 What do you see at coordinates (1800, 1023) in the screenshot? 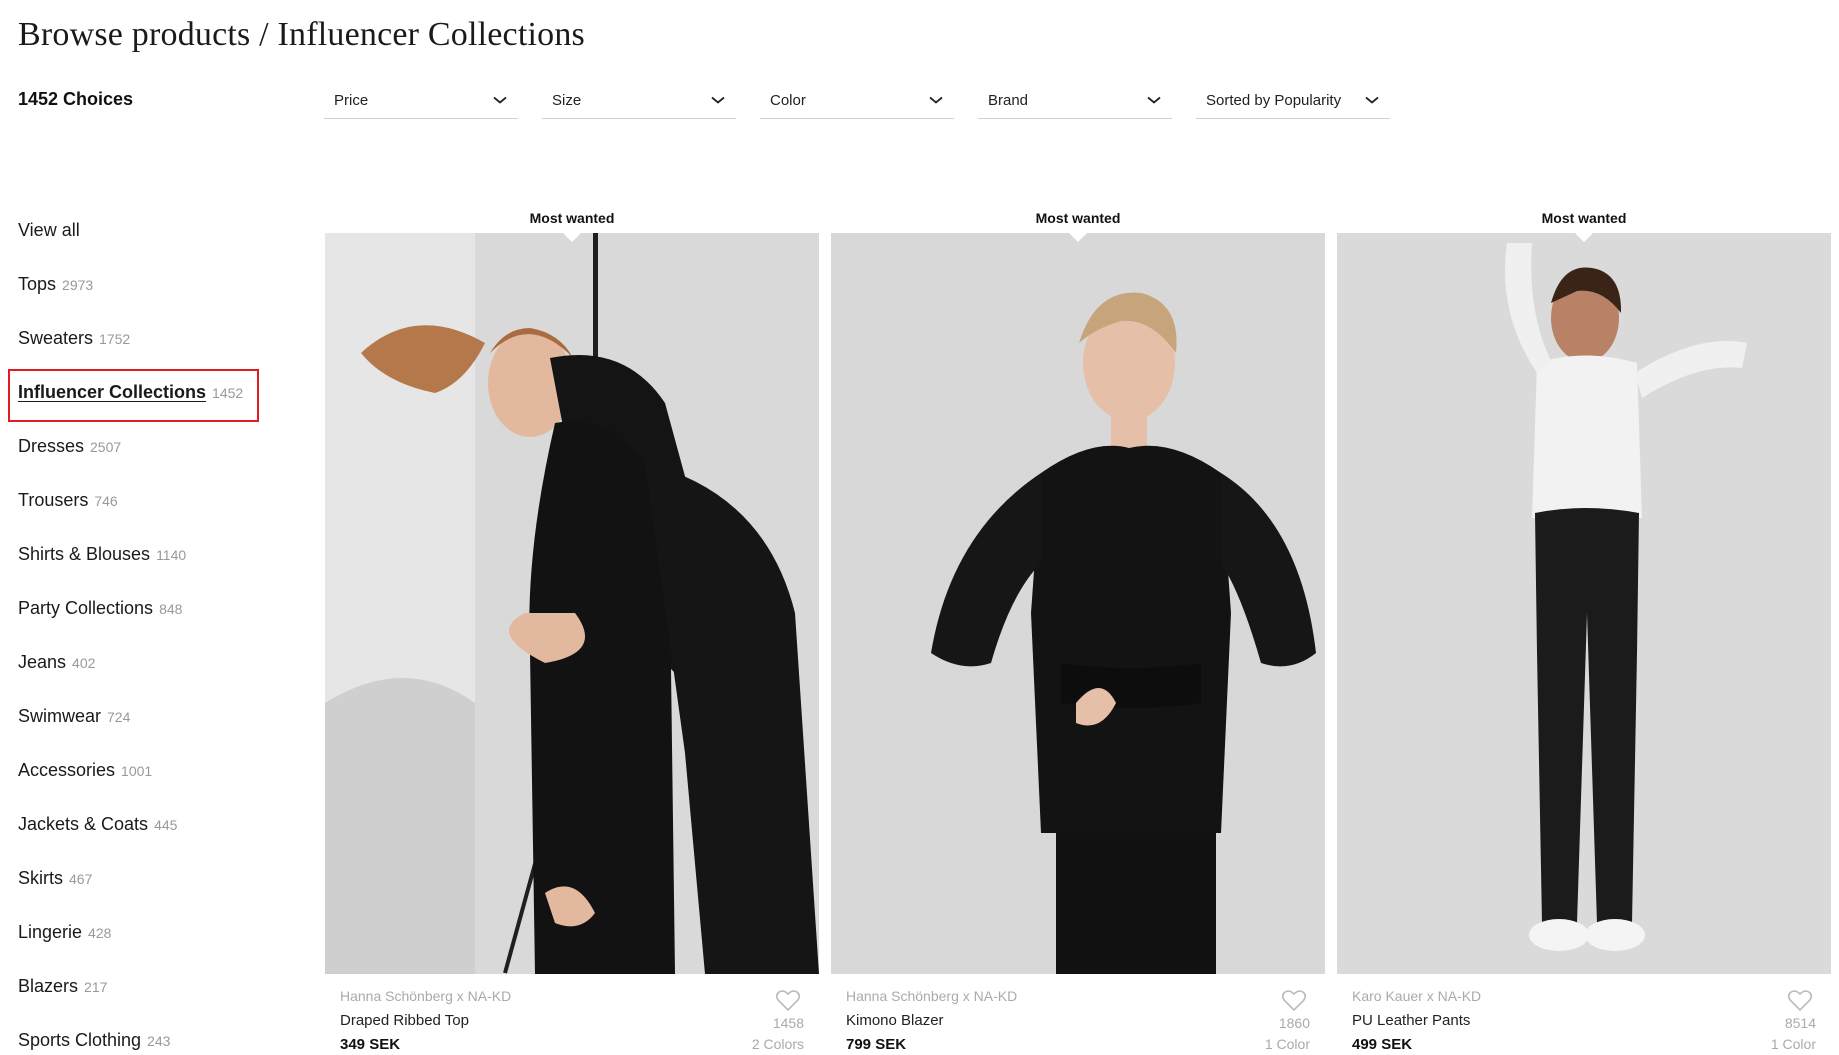
I see `likes-count: 8514` at bounding box center [1800, 1023].